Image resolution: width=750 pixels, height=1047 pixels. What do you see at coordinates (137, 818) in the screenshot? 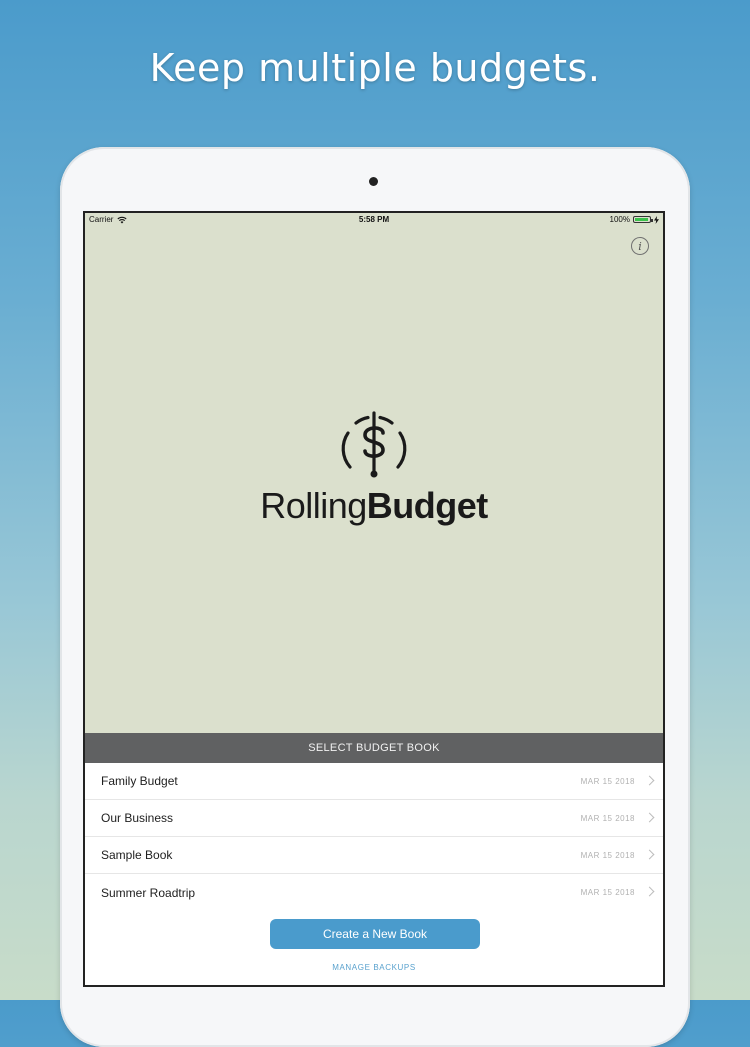
I see `book-name: Our Business` at bounding box center [137, 818].